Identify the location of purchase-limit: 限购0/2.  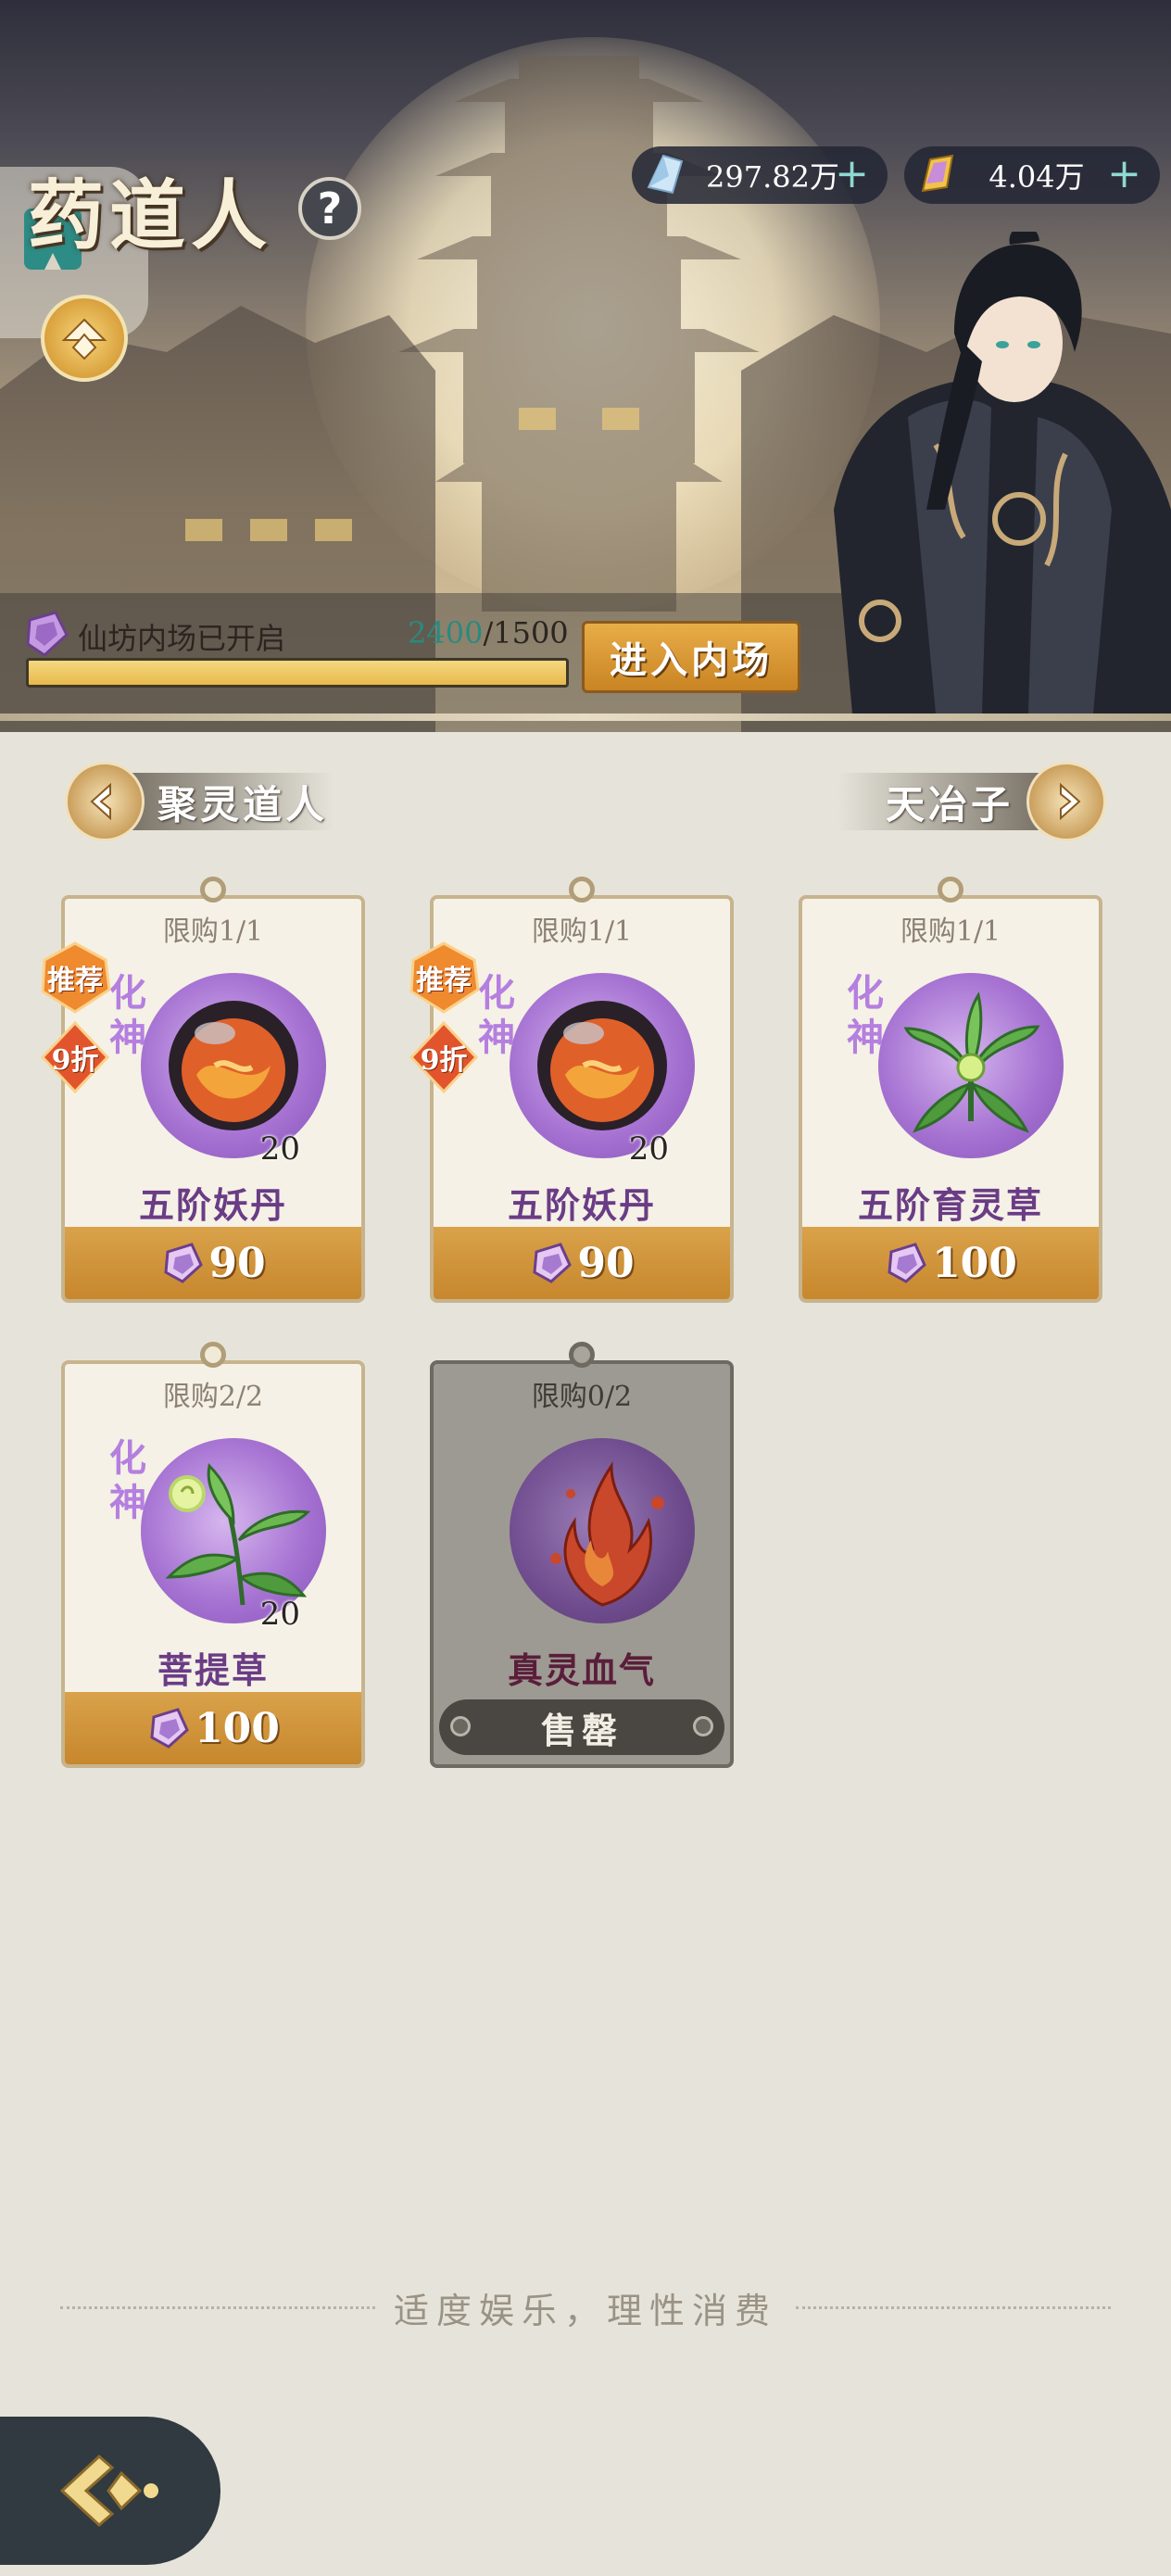
(582, 1397).